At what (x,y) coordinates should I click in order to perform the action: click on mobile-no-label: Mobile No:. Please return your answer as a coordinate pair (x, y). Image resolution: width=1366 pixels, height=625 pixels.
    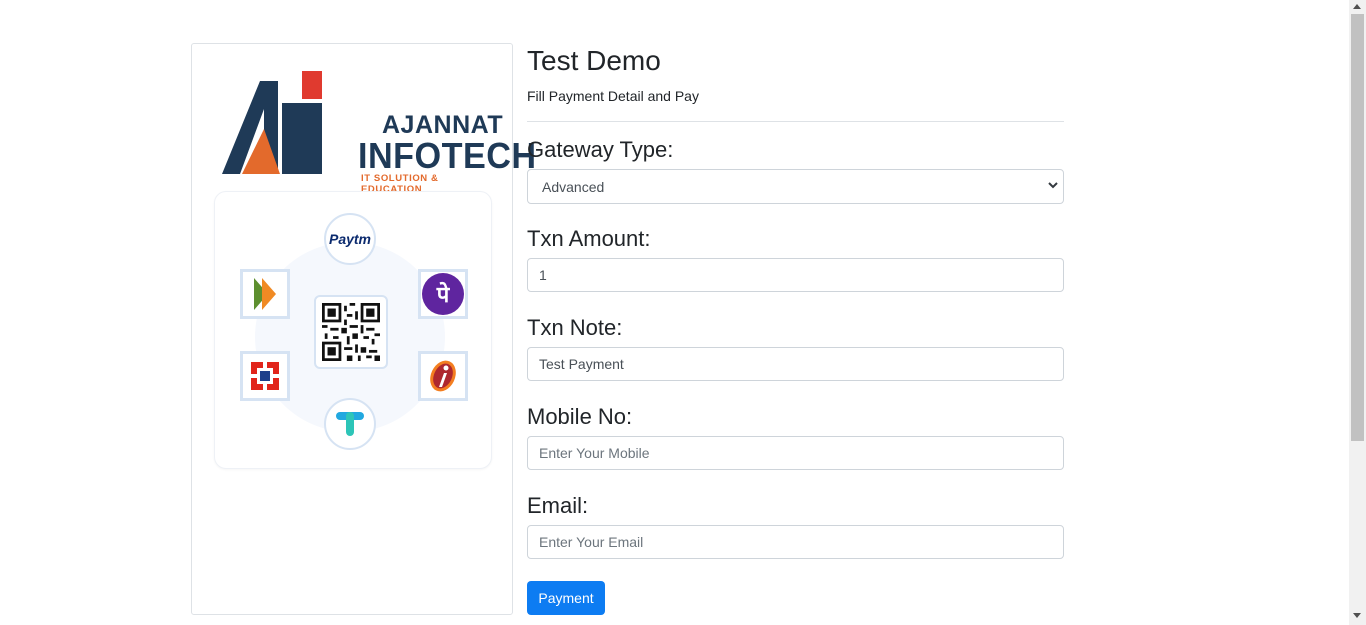
    Looking at the image, I should click on (580, 416).